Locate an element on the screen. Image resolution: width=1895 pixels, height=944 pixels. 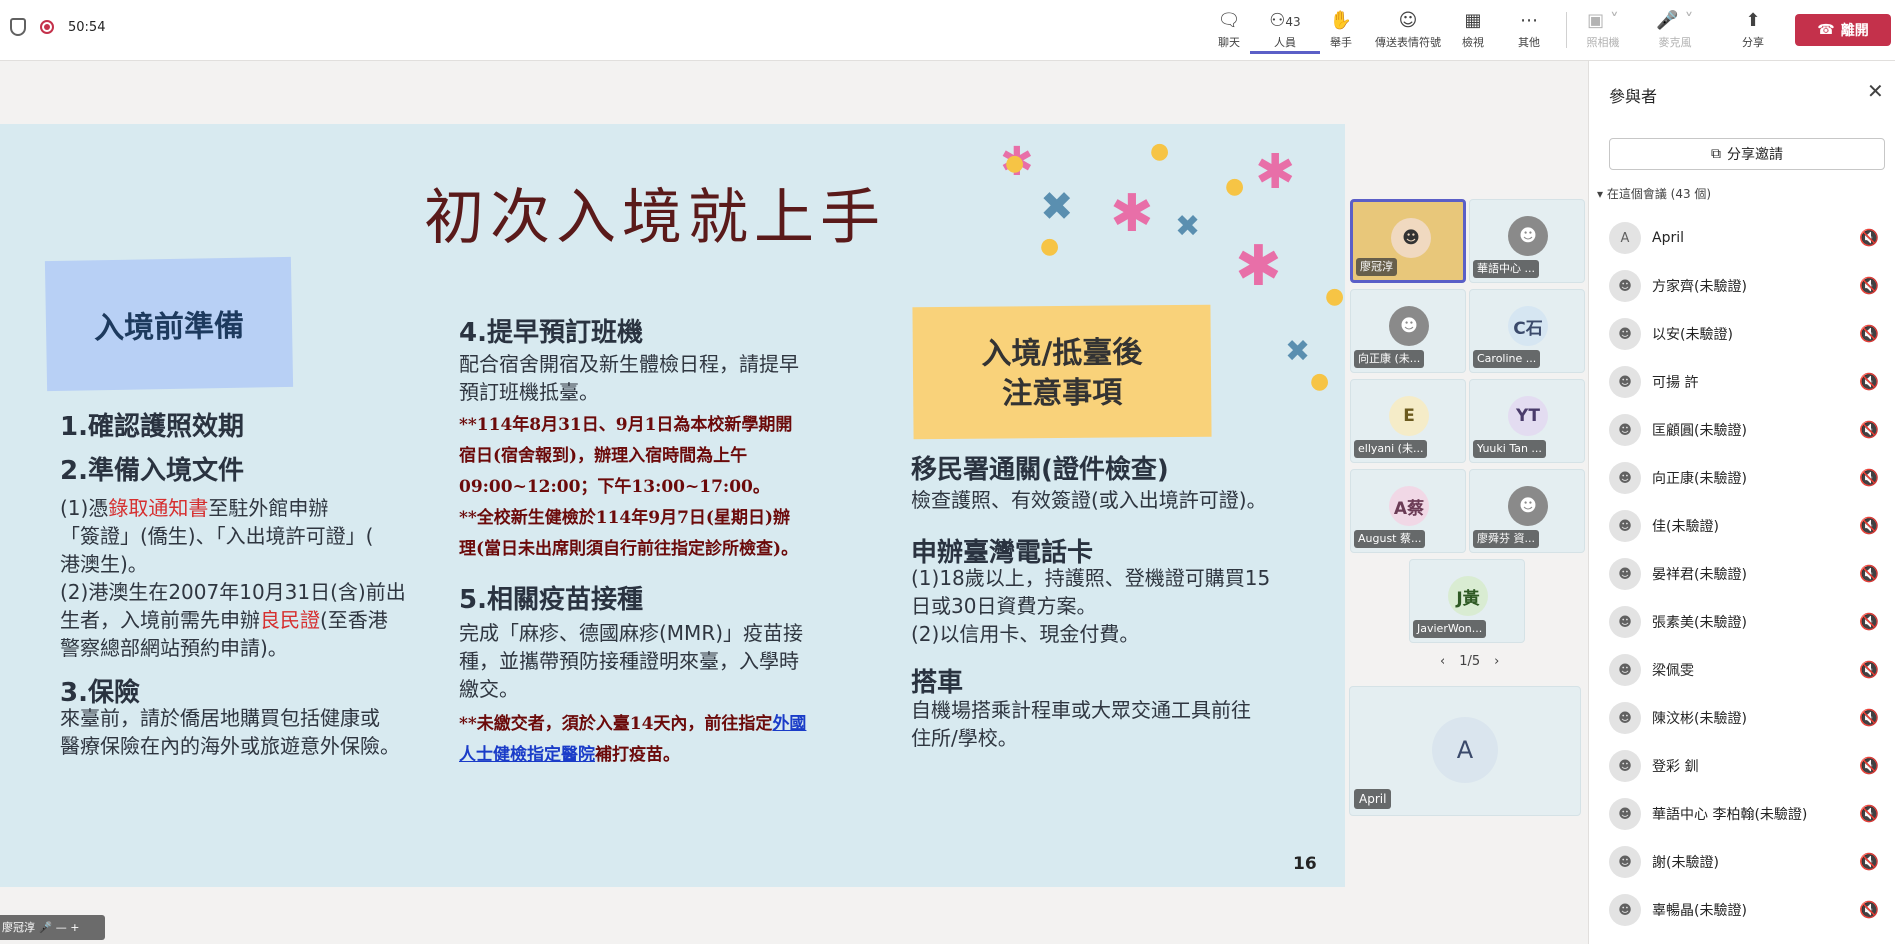
mic-icon: 🎤 — + is located at coordinates (59, 927).